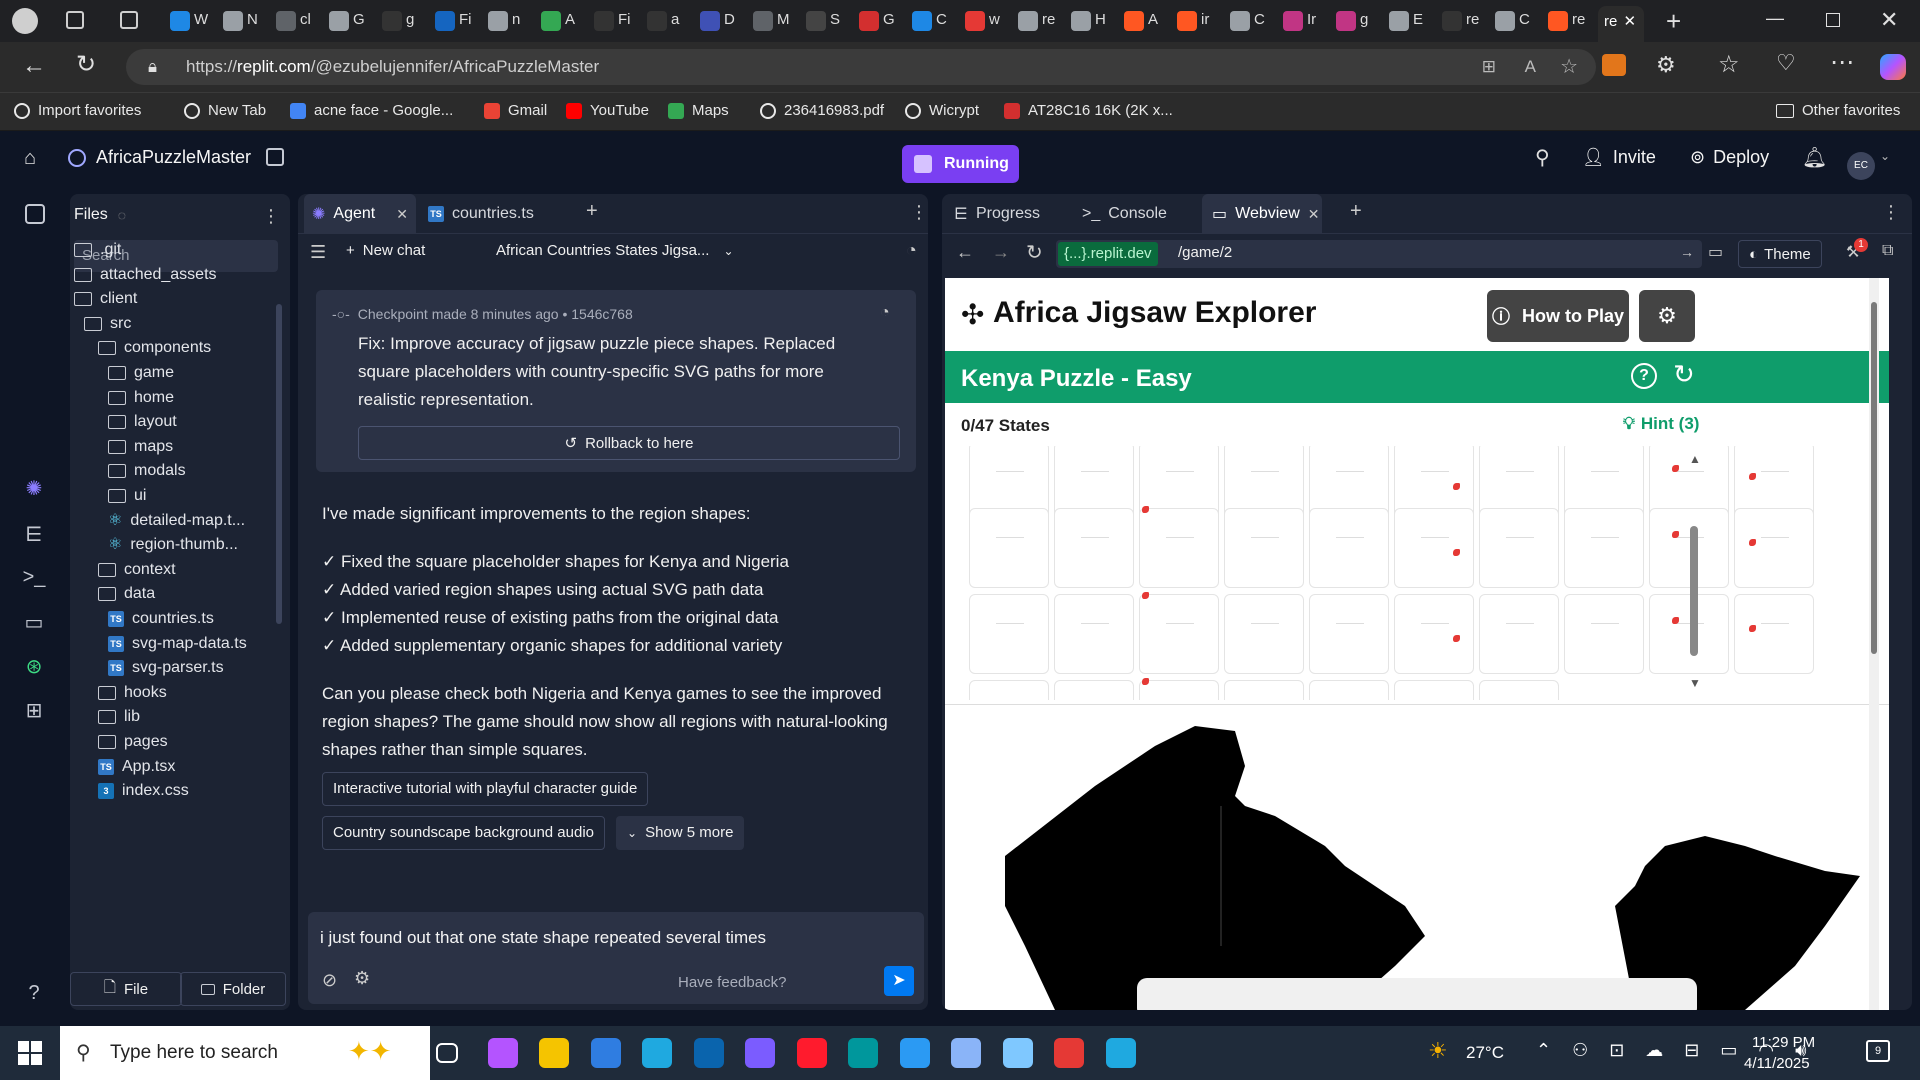 This screenshot has width=1920, height=1080. What do you see at coordinates (965, 252) in the screenshot?
I see `webview-back-icon: ←` at bounding box center [965, 252].